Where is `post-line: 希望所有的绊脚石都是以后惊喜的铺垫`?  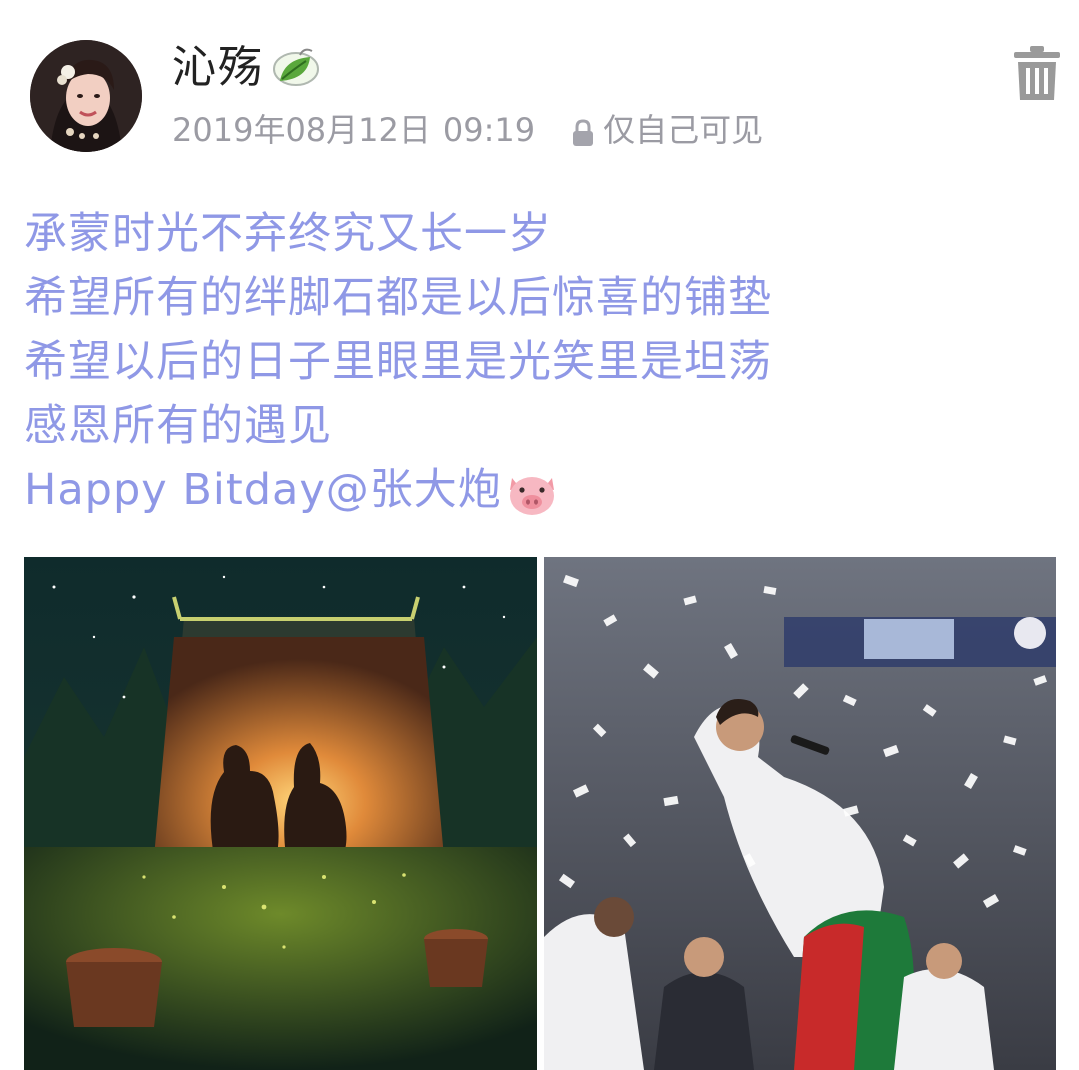
post-line: 希望所有的绊脚石都是以后惊喜的铺垫 is located at coordinates (398, 298).